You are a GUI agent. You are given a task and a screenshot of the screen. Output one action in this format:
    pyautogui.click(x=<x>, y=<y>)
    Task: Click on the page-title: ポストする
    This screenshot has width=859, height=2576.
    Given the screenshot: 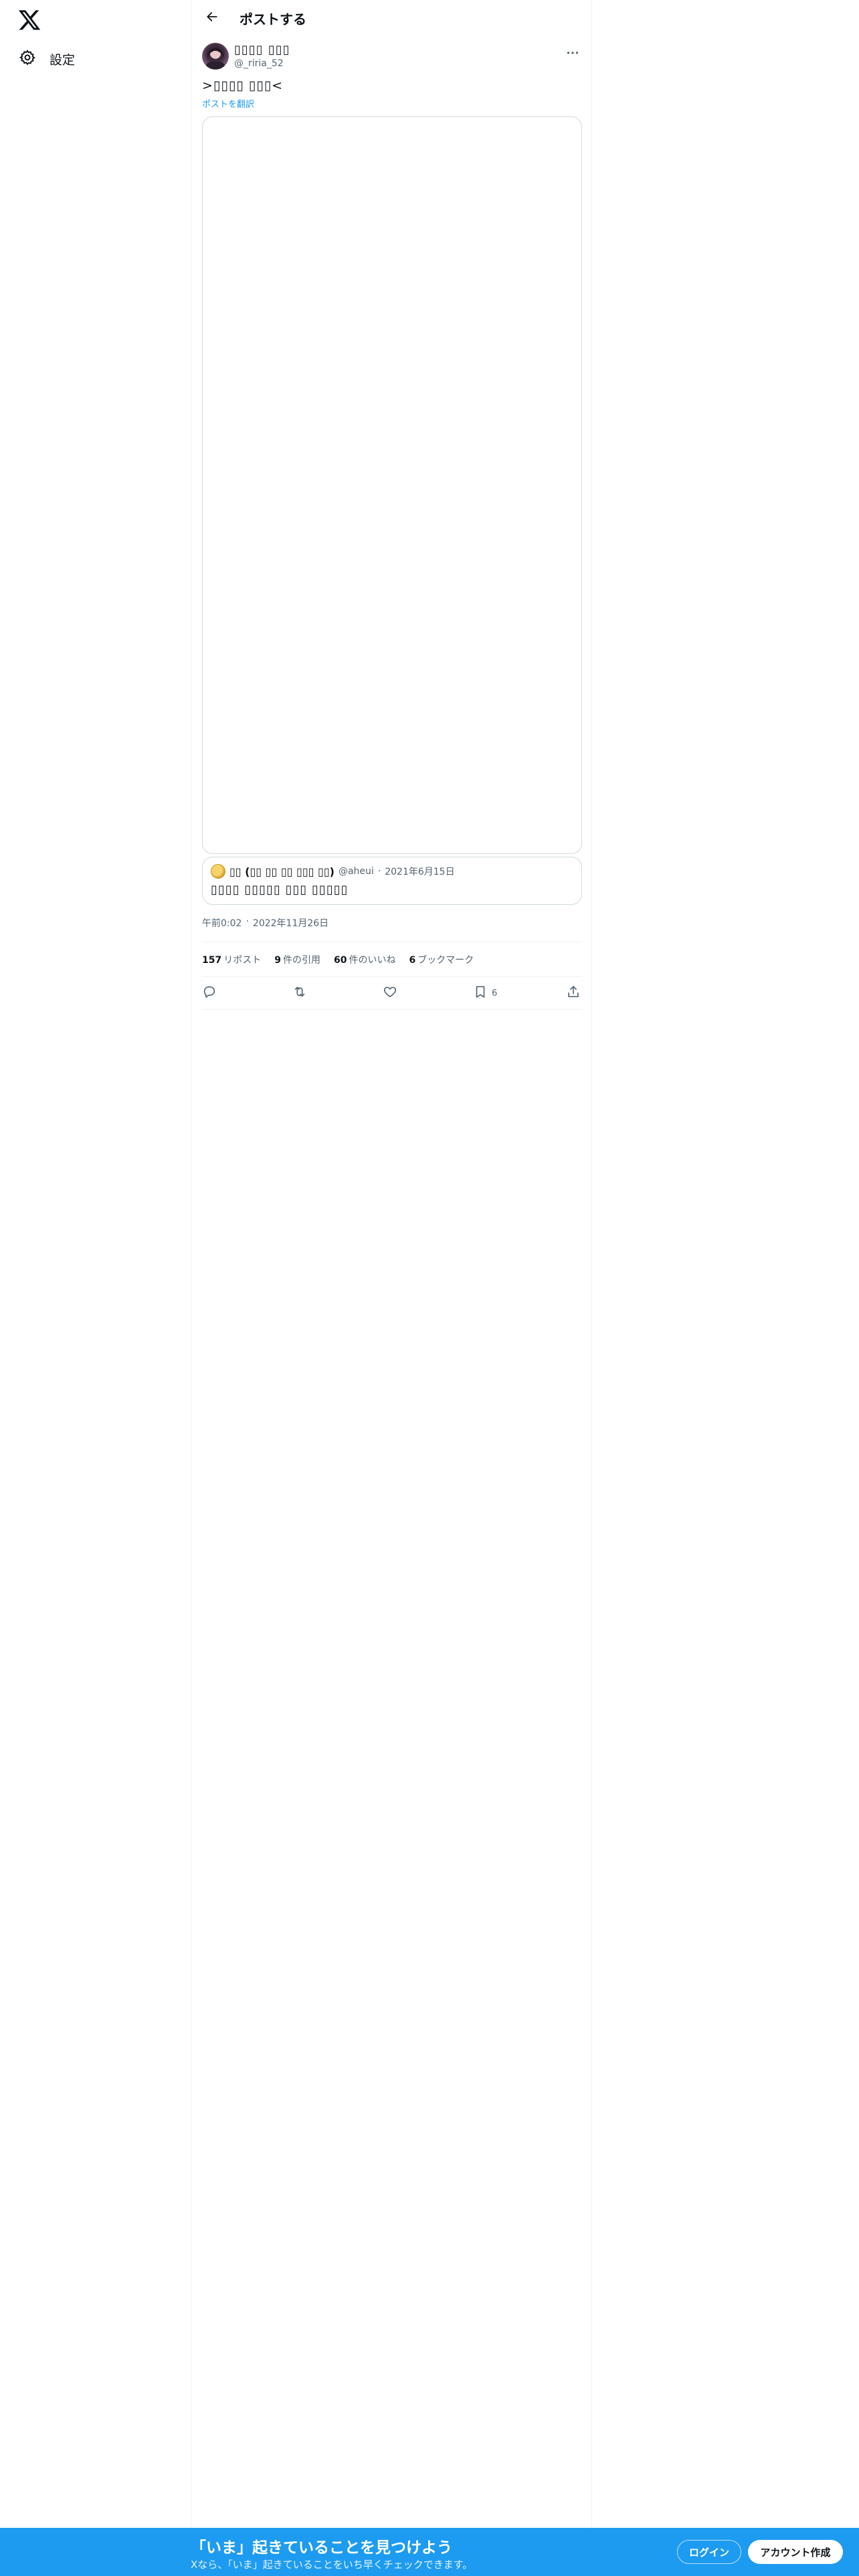 What is the action you would take?
    pyautogui.click(x=273, y=19)
    